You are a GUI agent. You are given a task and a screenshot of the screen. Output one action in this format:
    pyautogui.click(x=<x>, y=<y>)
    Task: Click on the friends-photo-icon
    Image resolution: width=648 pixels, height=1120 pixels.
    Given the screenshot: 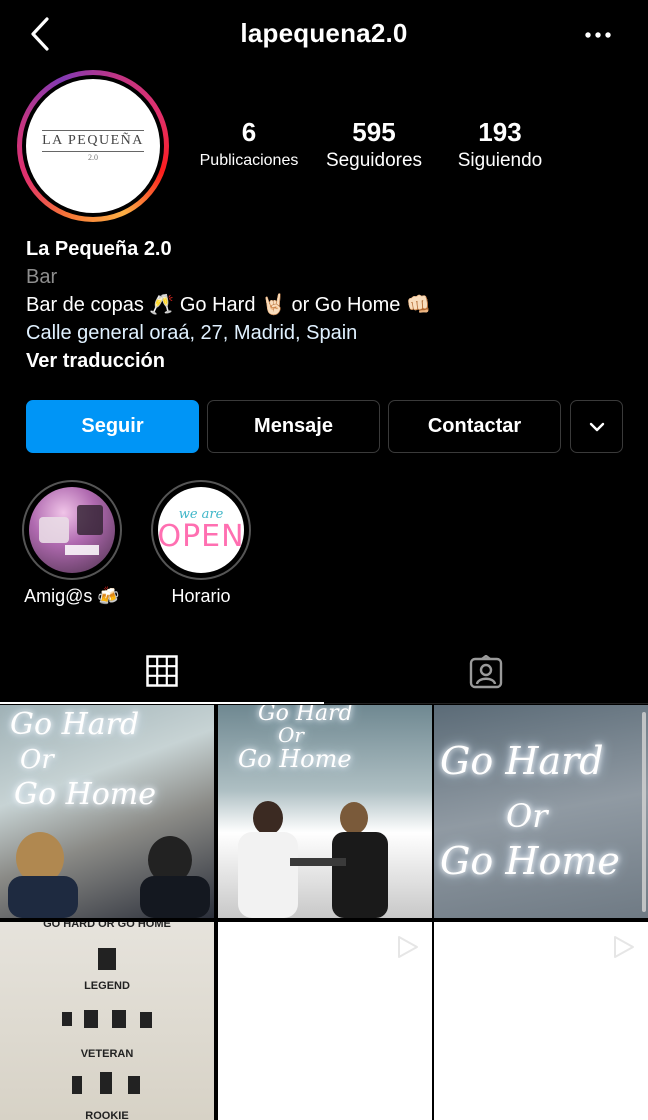 What is the action you would take?
    pyautogui.click(x=71, y=530)
    